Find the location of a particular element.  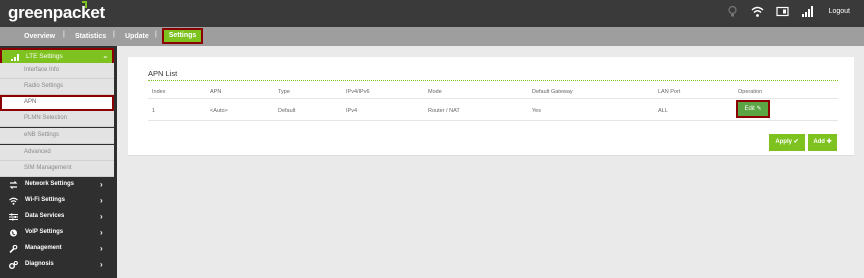

sidebar-item-label: Network Settings is located at coordinates (50, 184).